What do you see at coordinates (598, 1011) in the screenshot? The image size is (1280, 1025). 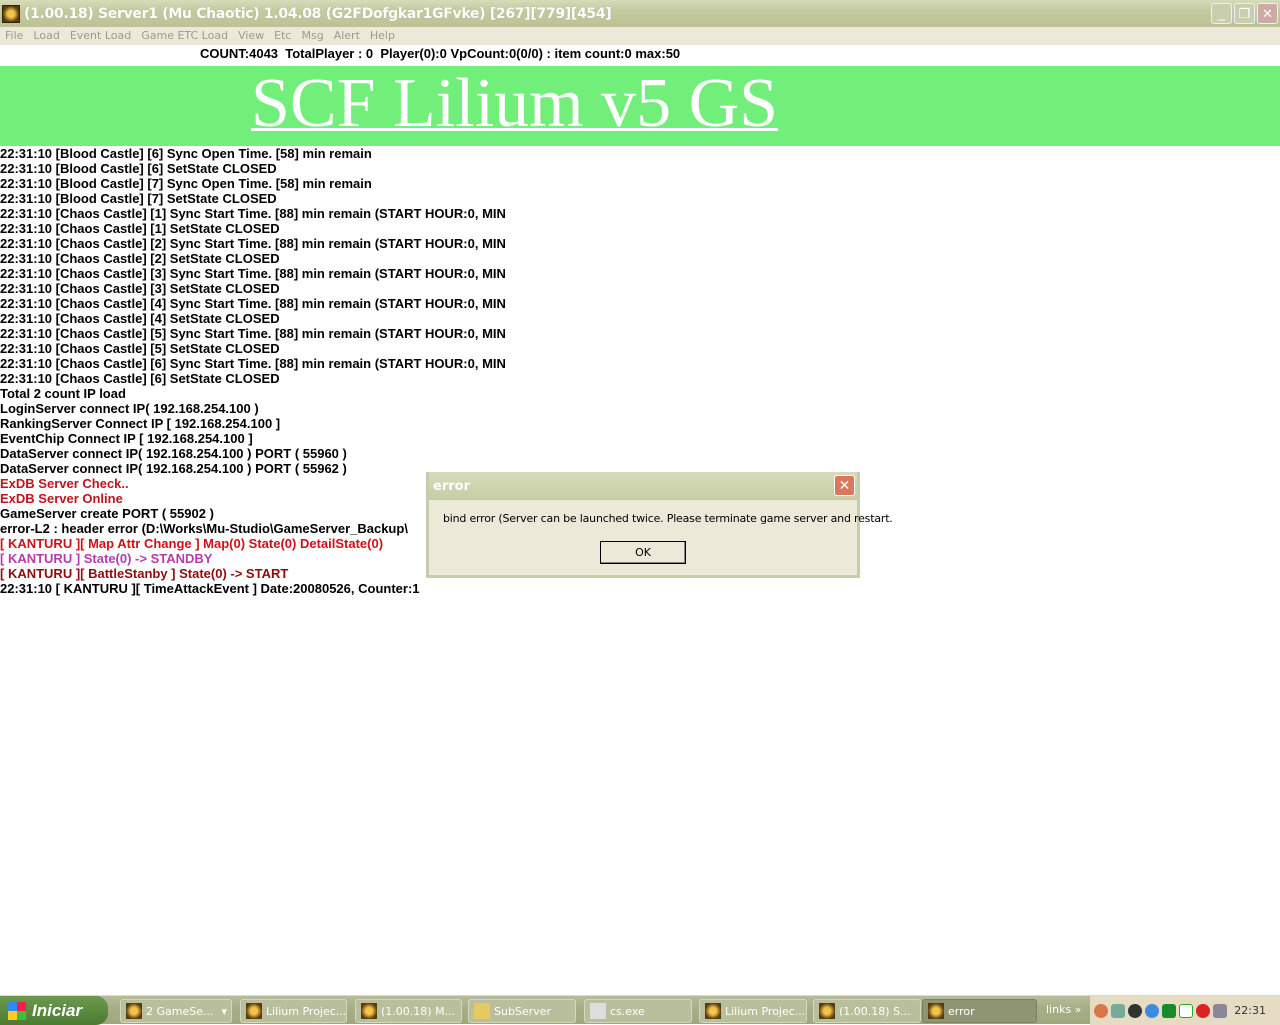 I see `exe-icon` at bounding box center [598, 1011].